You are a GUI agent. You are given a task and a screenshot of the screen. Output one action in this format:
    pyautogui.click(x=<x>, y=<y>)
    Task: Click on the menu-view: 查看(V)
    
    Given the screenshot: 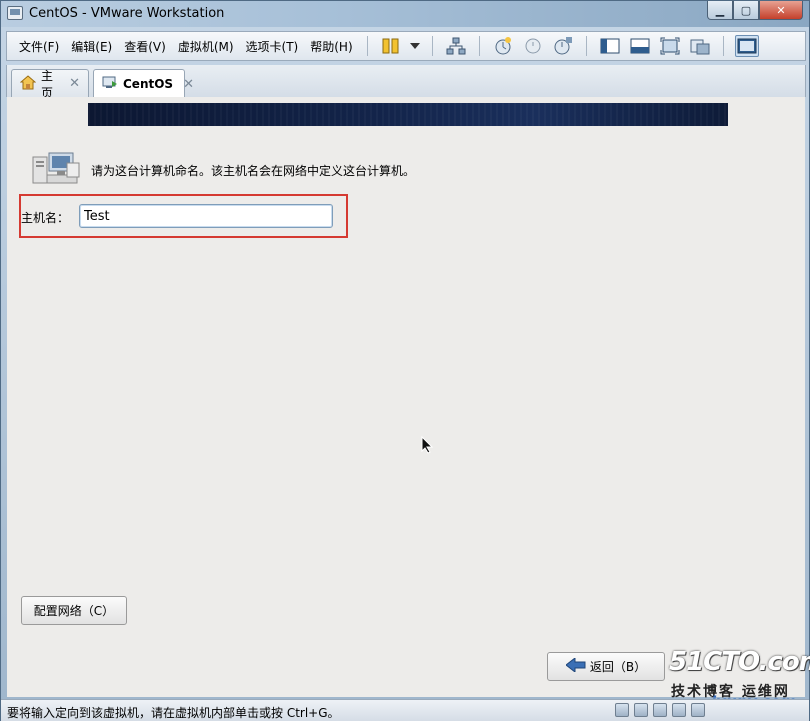 What is the action you would take?
    pyautogui.click(x=145, y=46)
    